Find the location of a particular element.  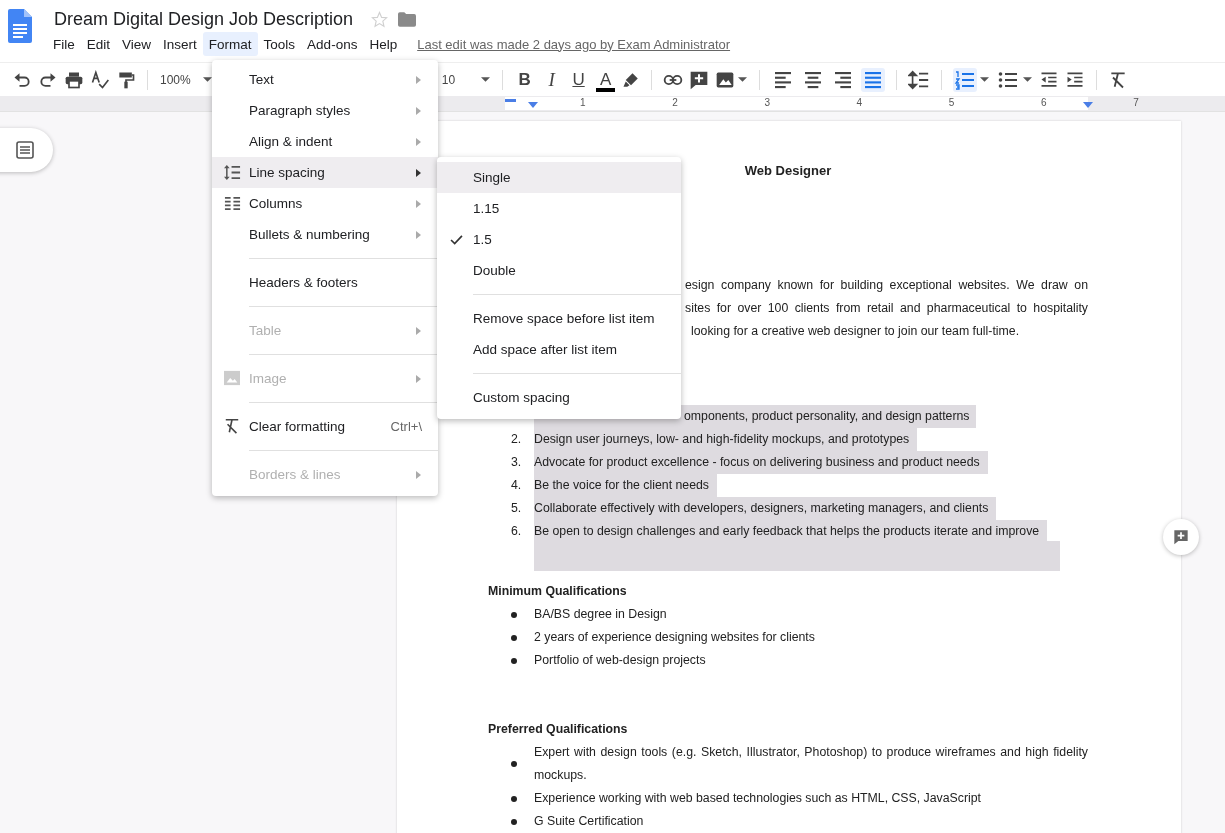

menu-item: View is located at coordinates (137, 44).